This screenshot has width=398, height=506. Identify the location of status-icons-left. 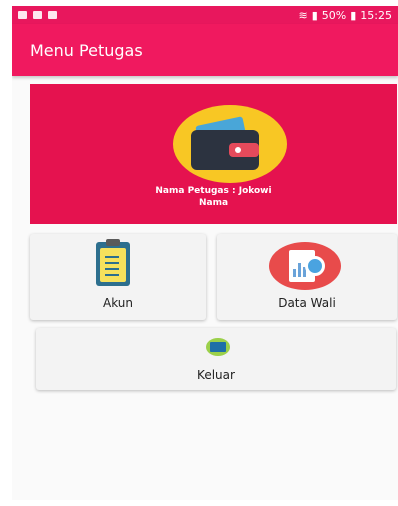
(37, 15).